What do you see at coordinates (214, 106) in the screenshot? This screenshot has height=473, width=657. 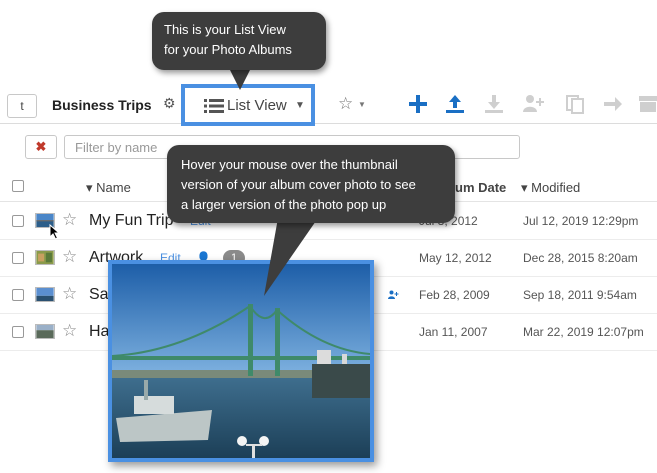 I see `list-icon` at bounding box center [214, 106].